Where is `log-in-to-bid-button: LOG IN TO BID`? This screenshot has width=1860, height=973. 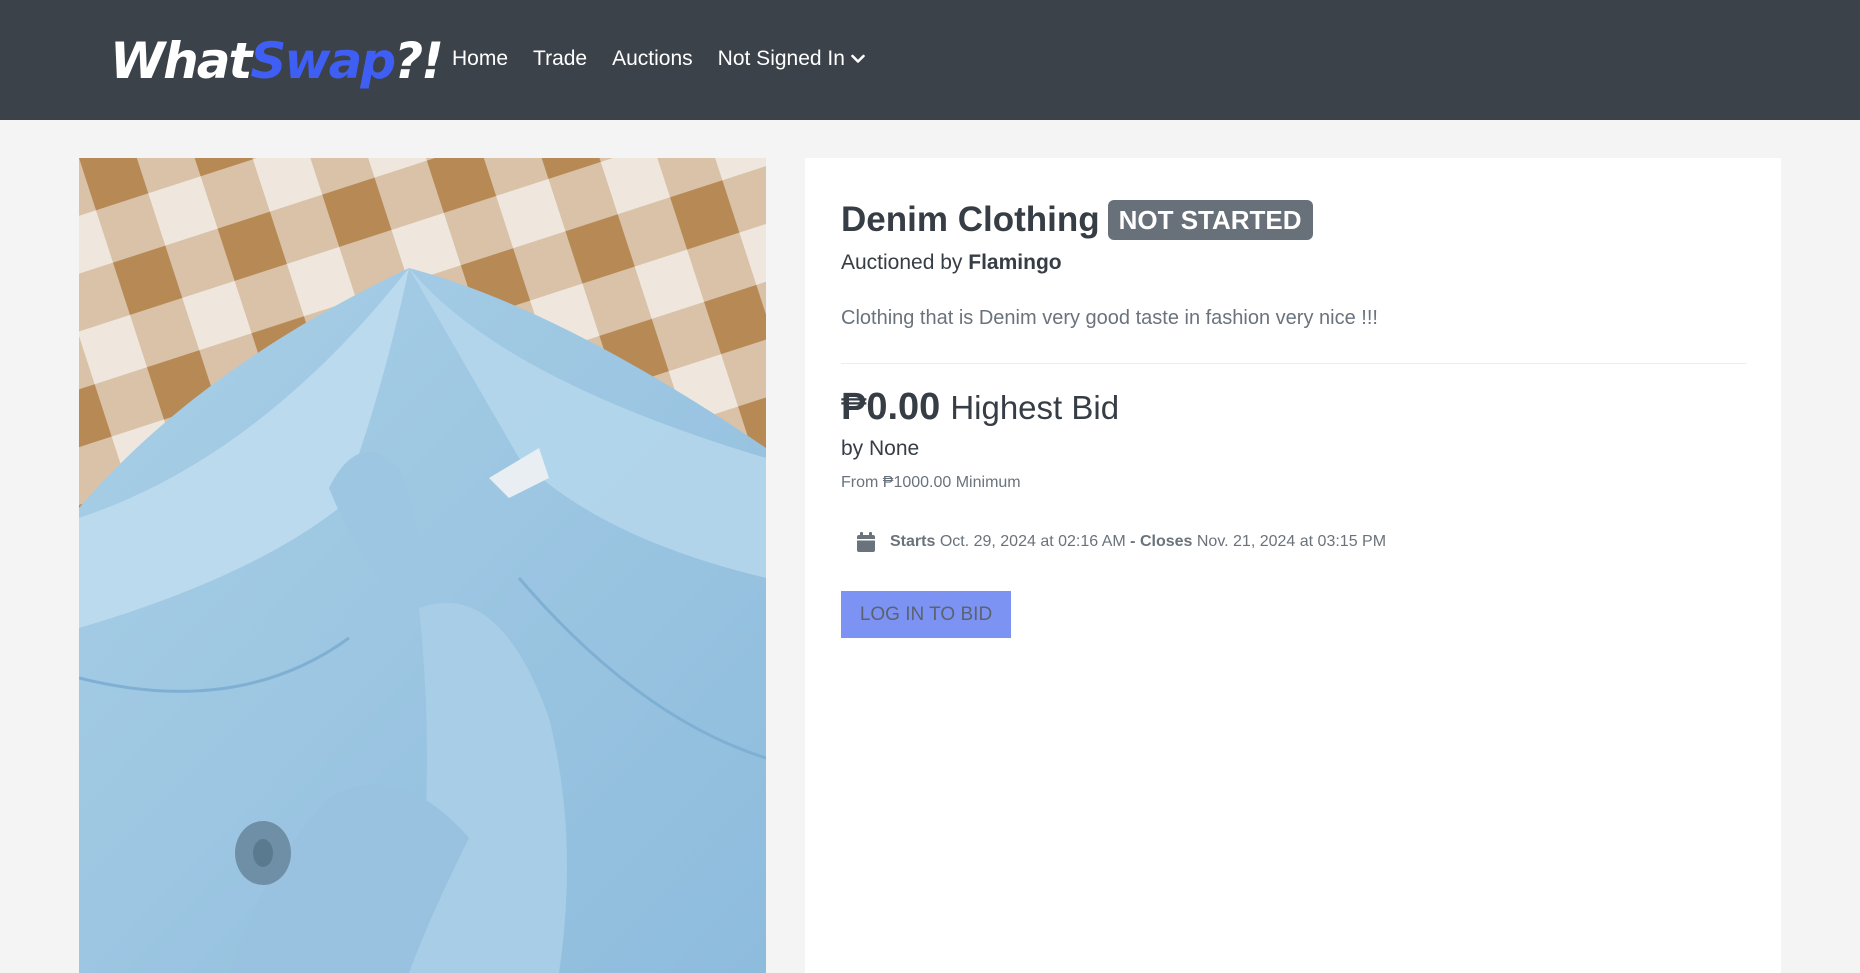 log-in-to-bid-button: LOG IN TO BID is located at coordinates (926, 614).